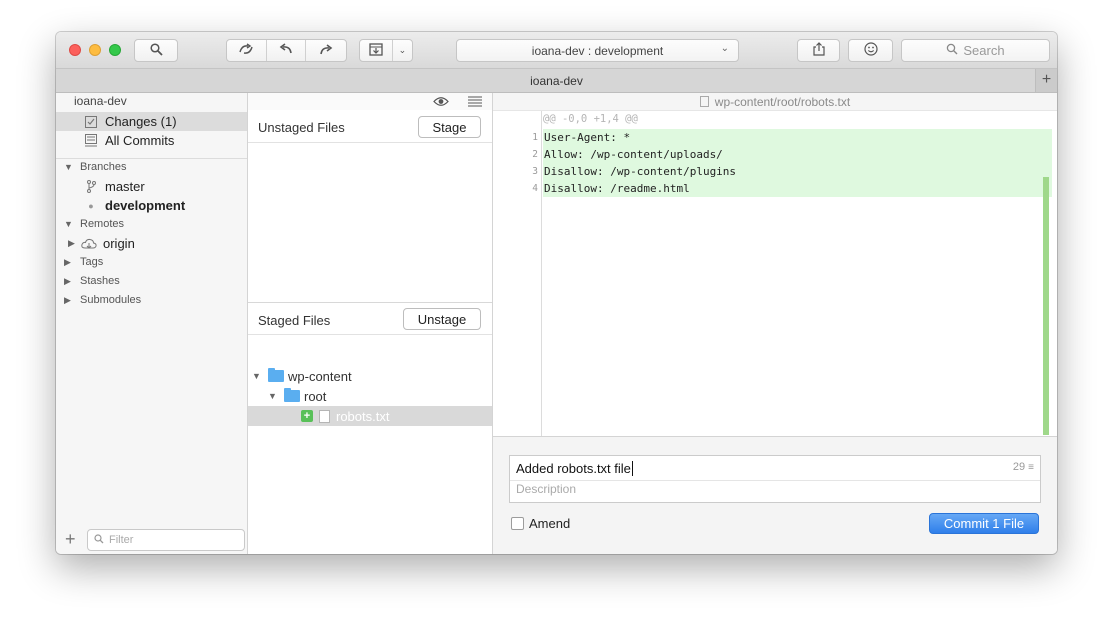  Describe the element at coordinates (151, 205) in the screenshot. I see `branch-development: ● development` at that location.